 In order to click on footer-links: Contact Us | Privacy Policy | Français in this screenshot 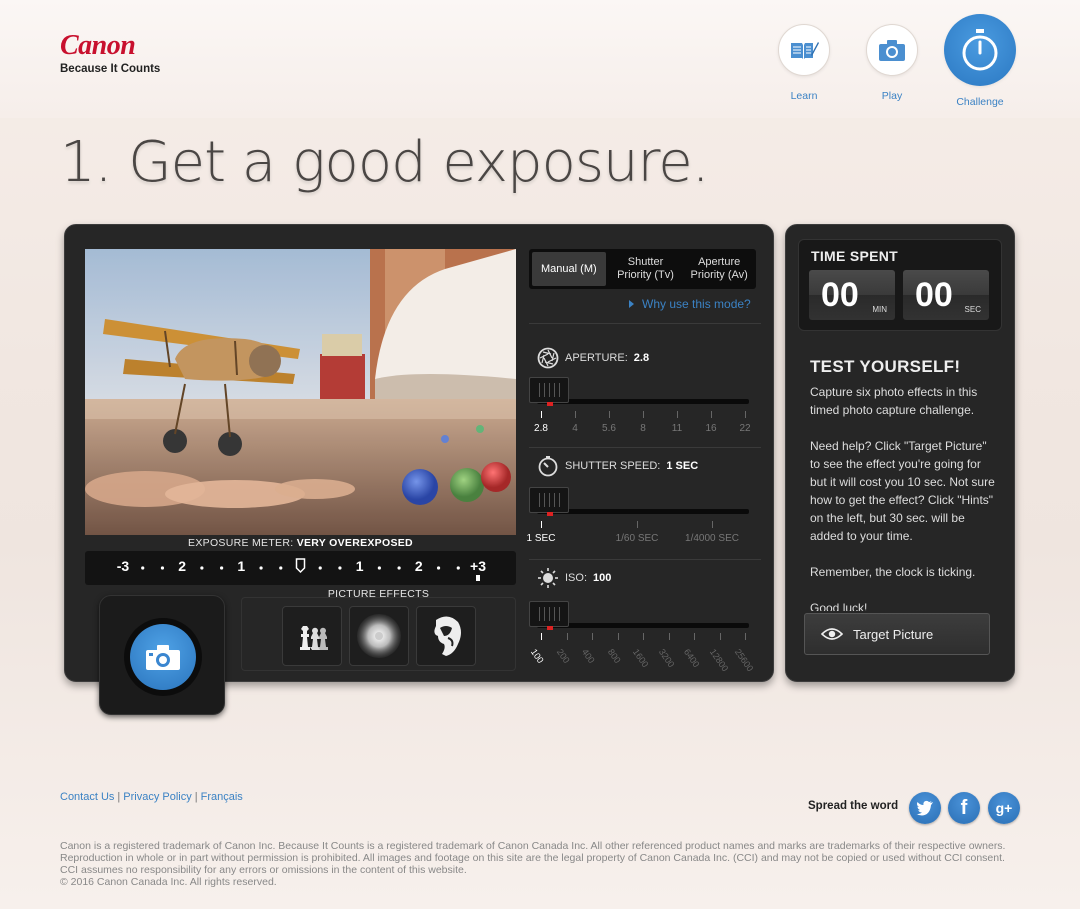, I will do `click(151, 797)`.